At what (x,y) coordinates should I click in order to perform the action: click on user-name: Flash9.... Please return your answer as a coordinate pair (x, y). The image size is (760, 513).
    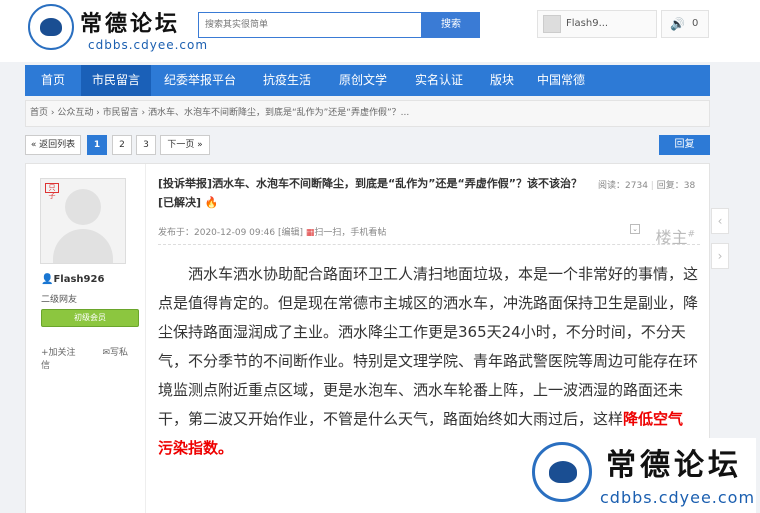
    Looking at the image, I should click on (587, 23).